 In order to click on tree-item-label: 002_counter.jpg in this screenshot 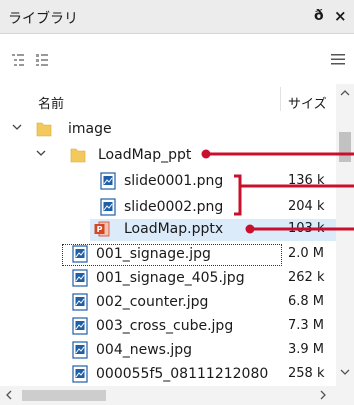, I will do `click(152, 302)`.